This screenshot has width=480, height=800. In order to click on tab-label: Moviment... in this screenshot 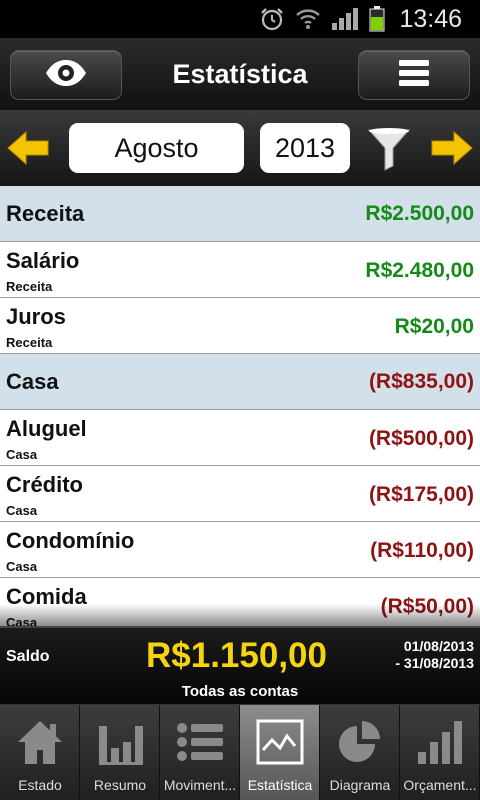, I will do `click(200, 785)`.